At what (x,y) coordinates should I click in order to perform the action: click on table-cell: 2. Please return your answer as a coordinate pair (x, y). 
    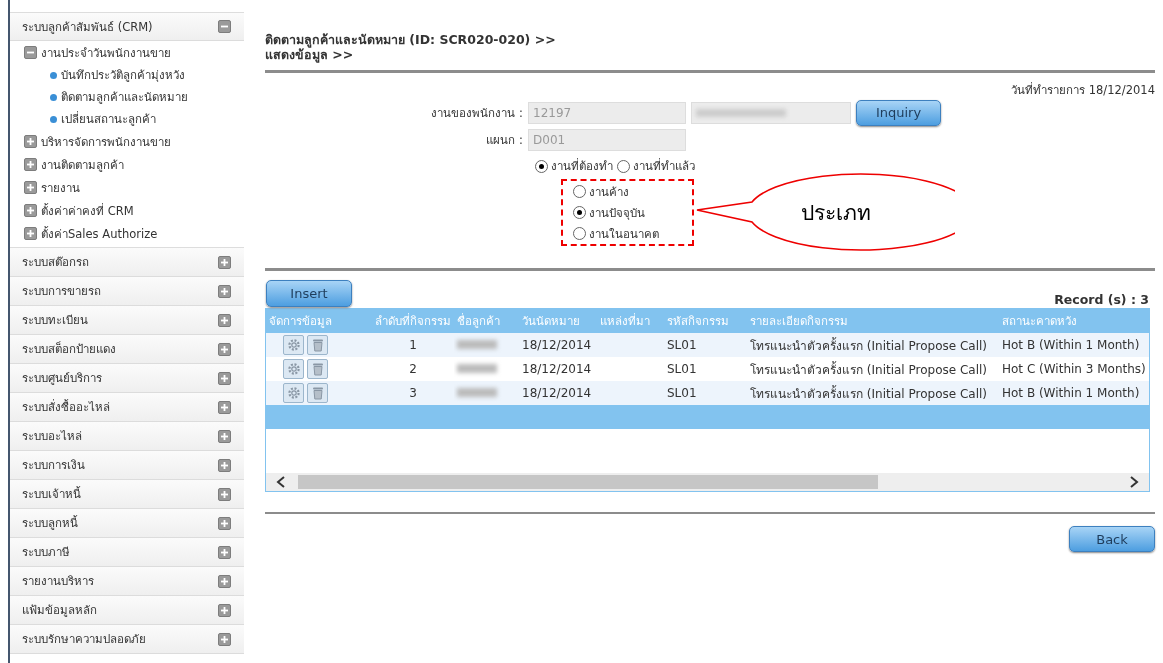
    Looking at the image, I should click on (413, 369).